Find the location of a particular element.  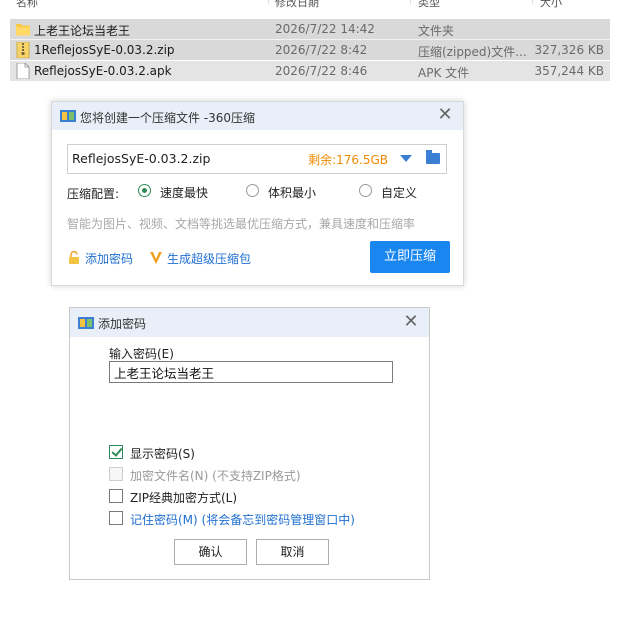

radio-label: 速度最快 is located at coordinates (184, 193).